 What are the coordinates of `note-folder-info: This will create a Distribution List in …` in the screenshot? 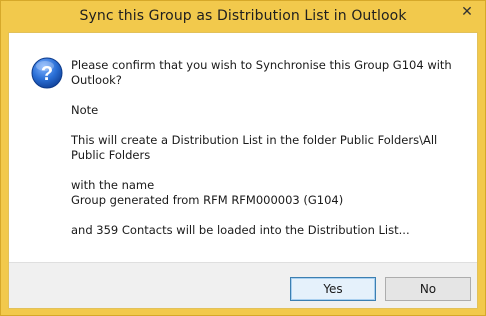 It's located at (254, 147).